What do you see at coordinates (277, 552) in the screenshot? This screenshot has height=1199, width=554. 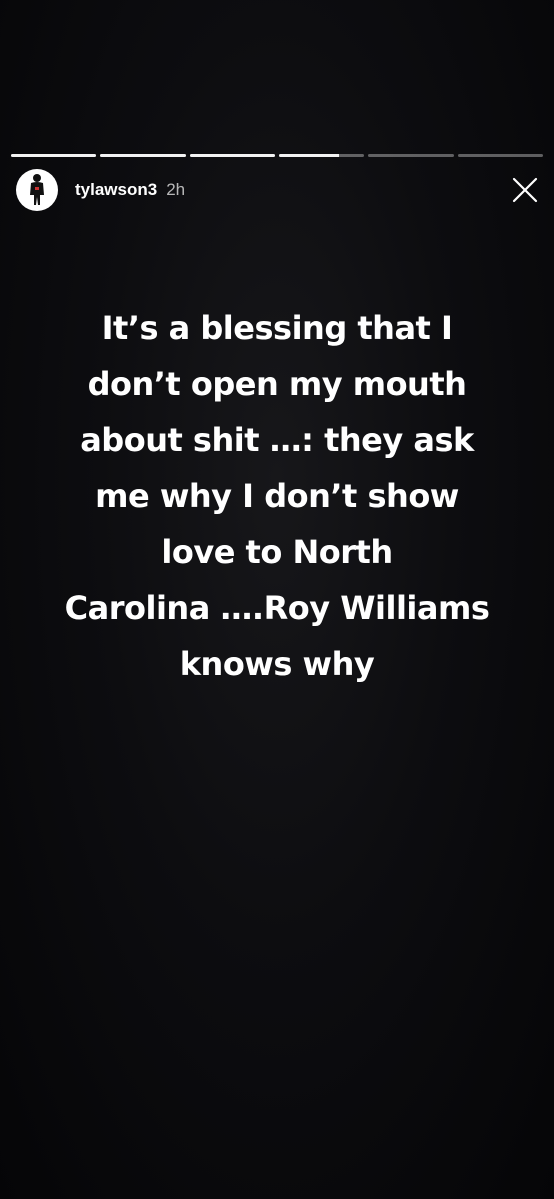 I see `story-text-line: love to North` at bounding box center [277, 552].